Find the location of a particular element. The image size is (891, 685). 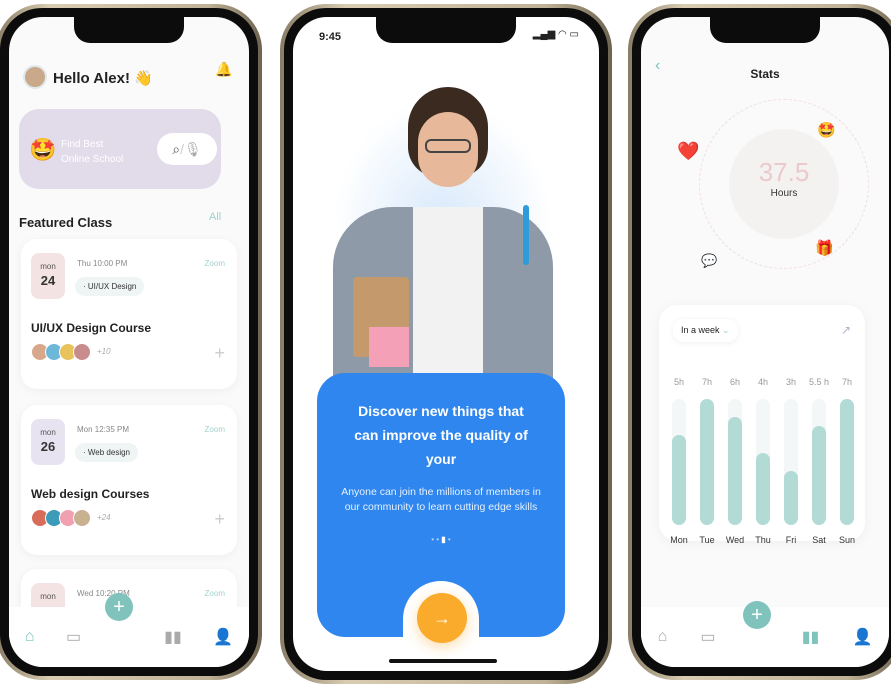

status-time: 9:45 is located at coordinates (330, 37).